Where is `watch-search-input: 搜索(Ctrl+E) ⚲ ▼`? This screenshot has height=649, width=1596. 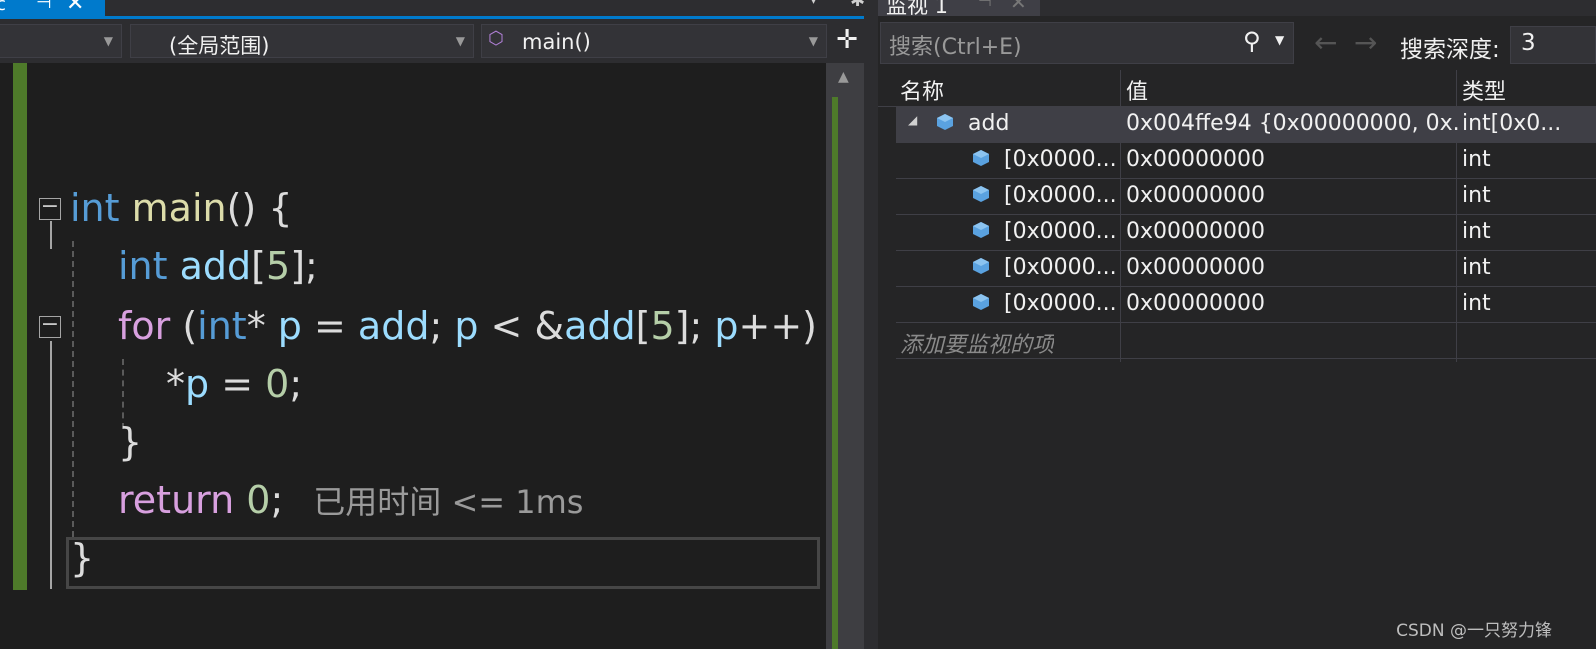 watch-search-input: 搜索(Ctrl+E) ⚲ ▼ is located at coordinates (1087, 43).